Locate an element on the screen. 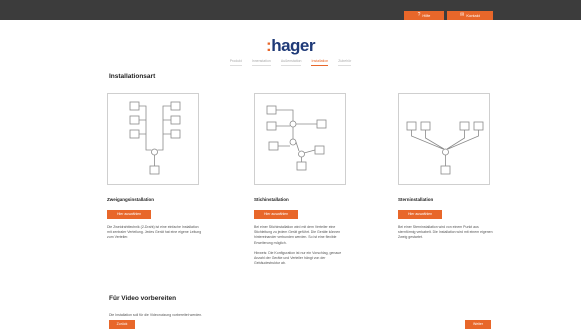 Image resolution: width=581 pixels, height=333 pixels. step-innenstation: Innenstation is located at coordinates (261, 62).